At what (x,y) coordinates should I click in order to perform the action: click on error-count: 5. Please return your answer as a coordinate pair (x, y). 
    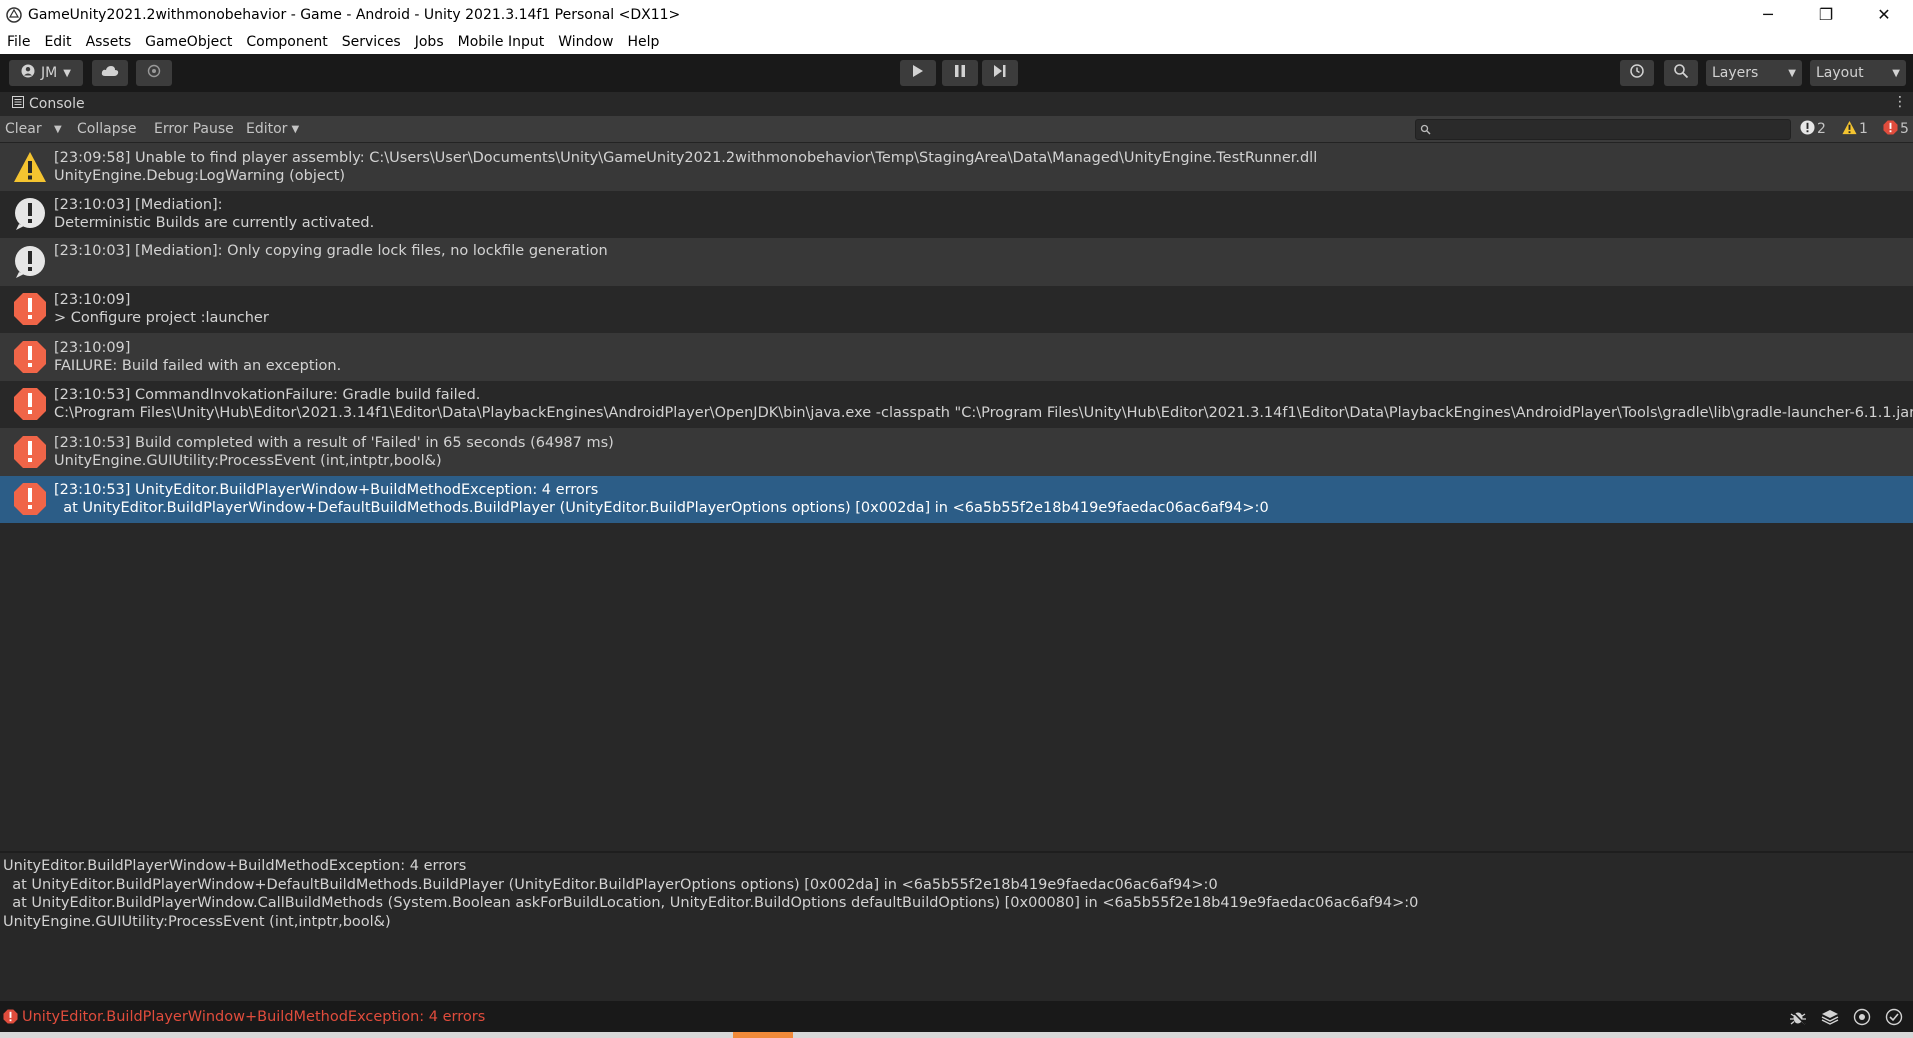
    Looking at the image, I should click on (1904, 129).